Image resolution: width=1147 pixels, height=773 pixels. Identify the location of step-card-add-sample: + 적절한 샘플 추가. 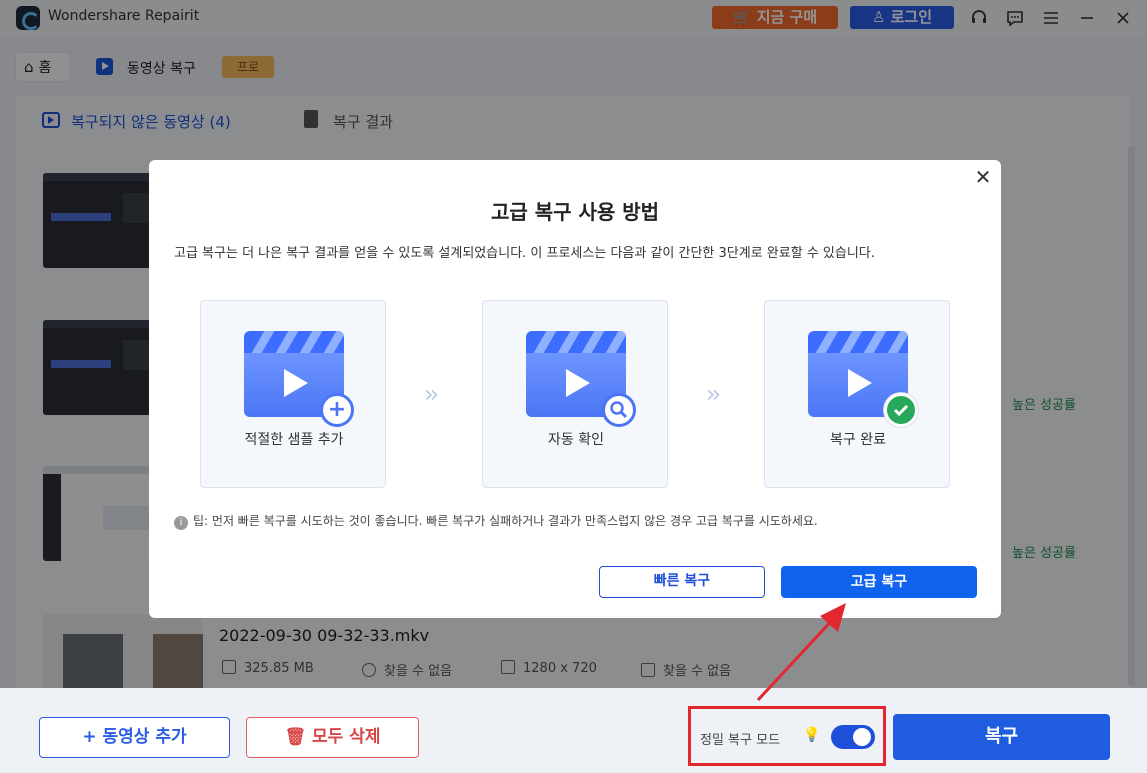
(293, 394).